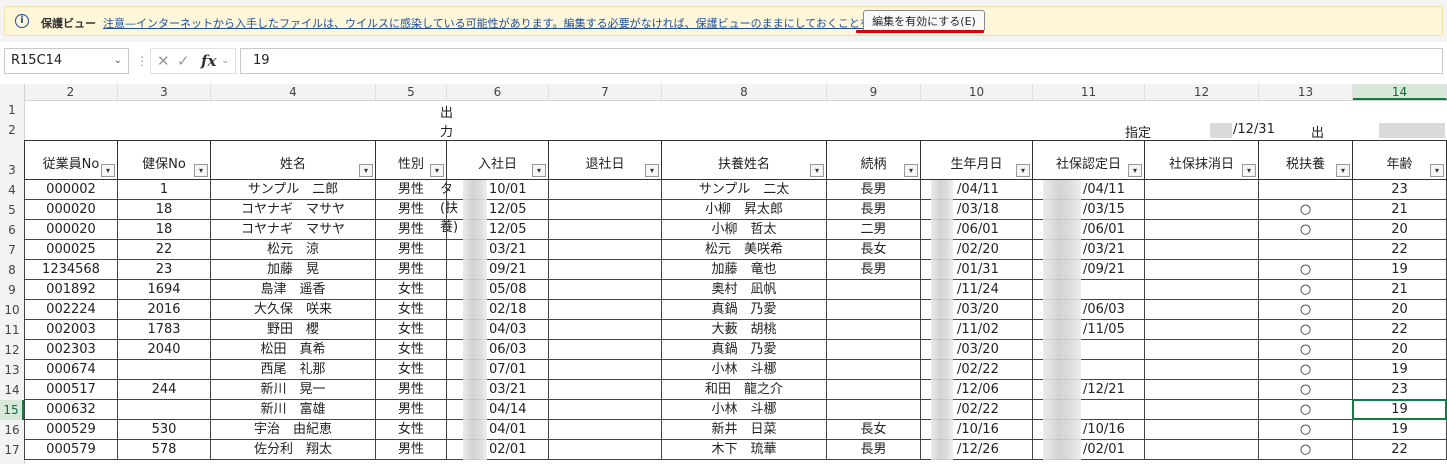 This screenshot has width=1447, height=464. Describe the element at coordinates (293, 310) in the screenshot. I see `table-cell: 大久保 咲来` at that location.